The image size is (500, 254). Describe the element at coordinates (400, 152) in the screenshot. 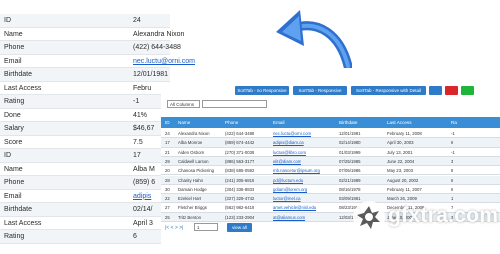

I see `table-cell: July 13, 2001` at that location.